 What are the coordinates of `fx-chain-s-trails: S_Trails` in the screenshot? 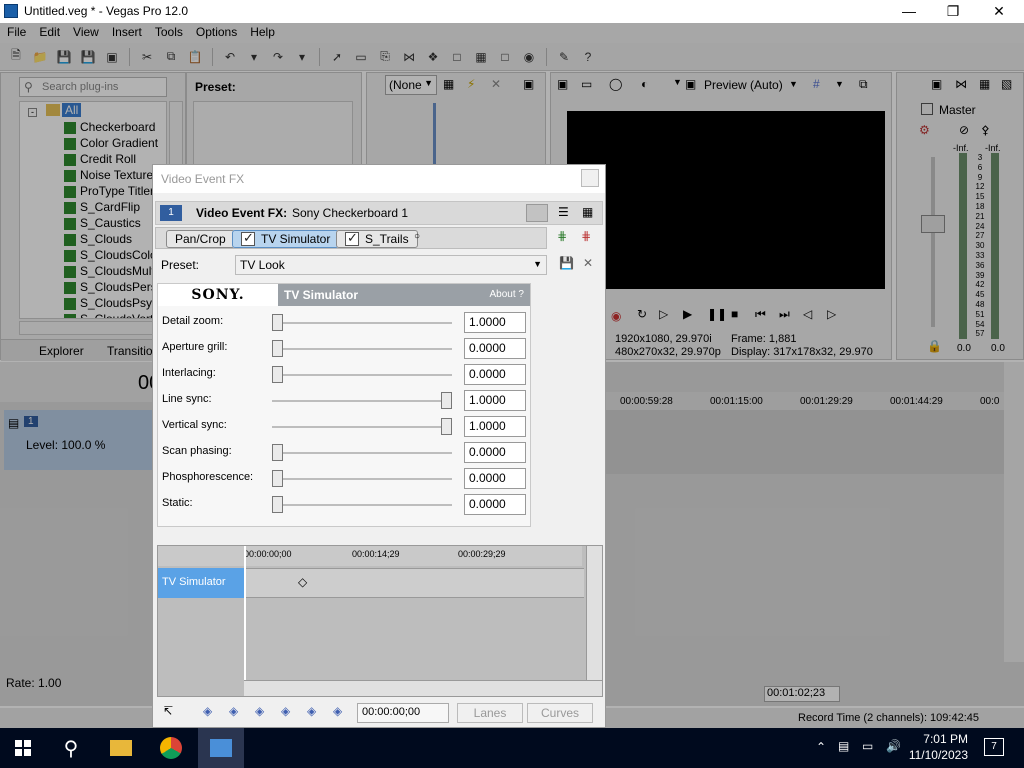 It's located at (377, 239).